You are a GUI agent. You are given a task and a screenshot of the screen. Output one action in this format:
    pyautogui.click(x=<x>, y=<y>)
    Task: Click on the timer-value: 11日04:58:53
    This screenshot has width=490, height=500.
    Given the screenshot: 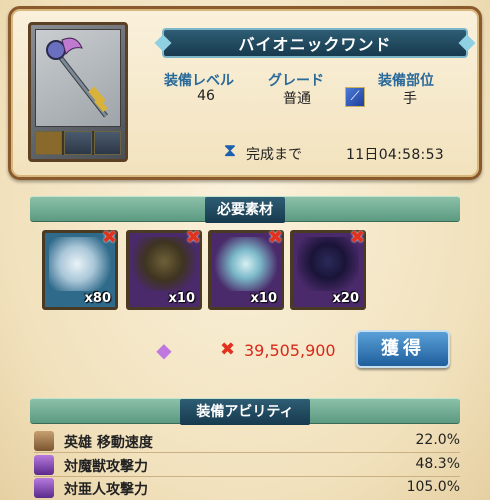 What is the action you would take?
    pyautogui.click(x=395, y=155)
    